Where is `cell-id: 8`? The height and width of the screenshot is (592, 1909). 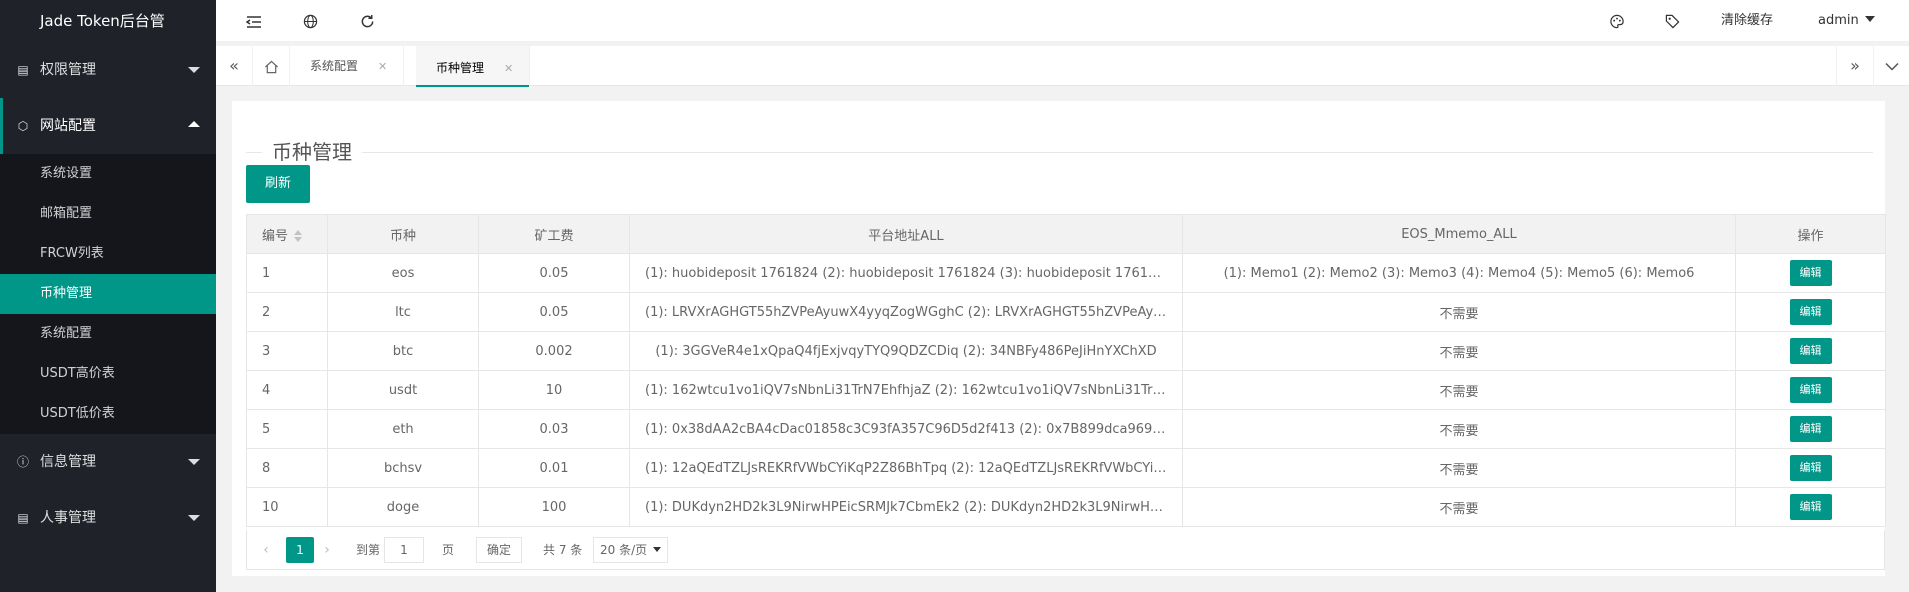
cell-id: 8 is located at coordinates (287, 468).